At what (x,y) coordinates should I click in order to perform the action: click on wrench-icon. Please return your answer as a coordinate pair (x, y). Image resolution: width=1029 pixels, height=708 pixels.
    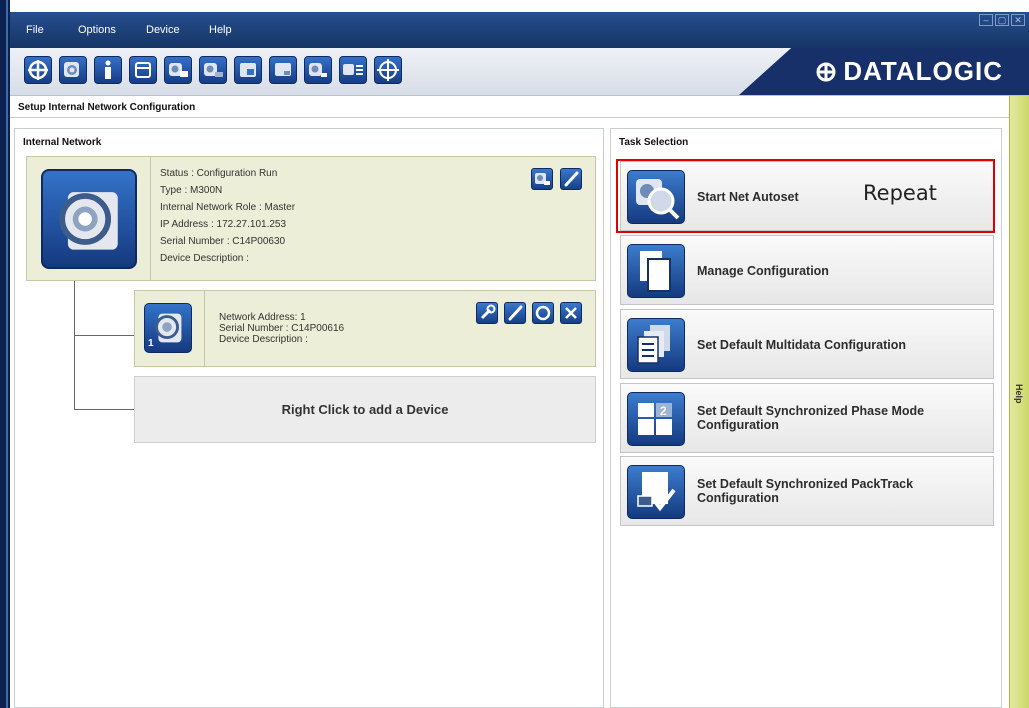
    Looking at the image, I should click on (487, 313).